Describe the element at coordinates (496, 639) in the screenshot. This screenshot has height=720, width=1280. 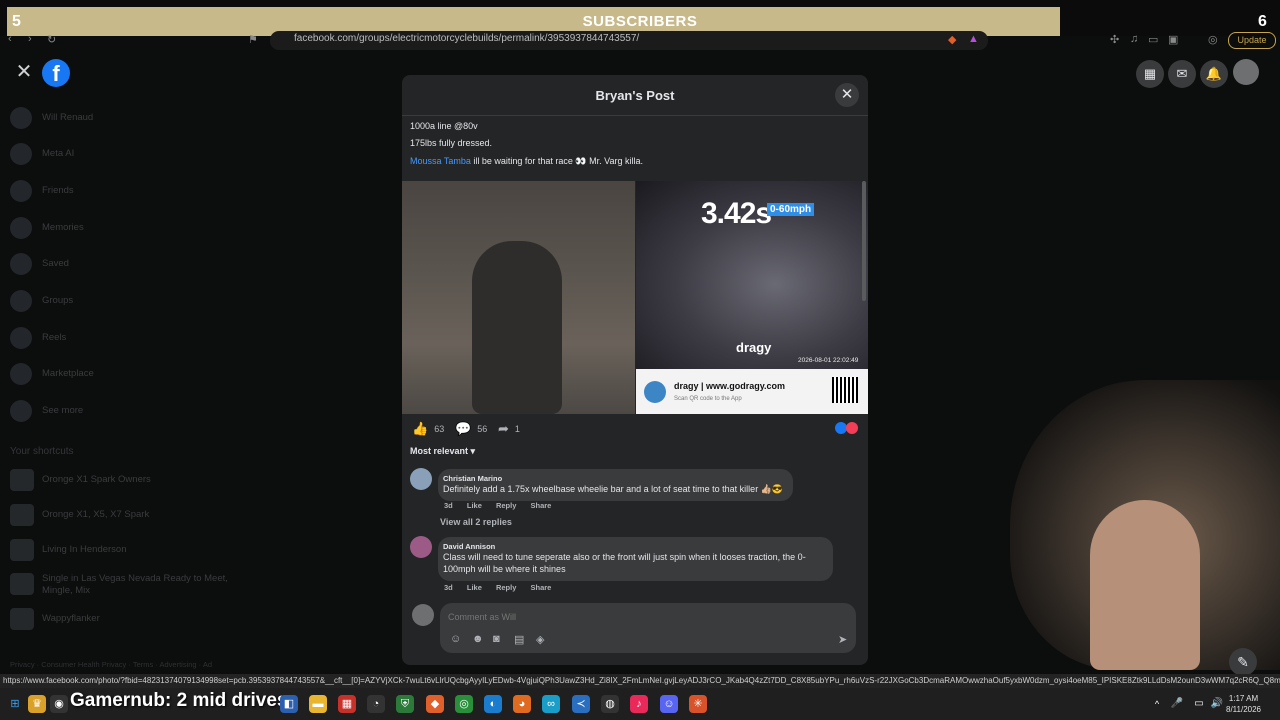
I see `camera-icon: ◙` at that location.